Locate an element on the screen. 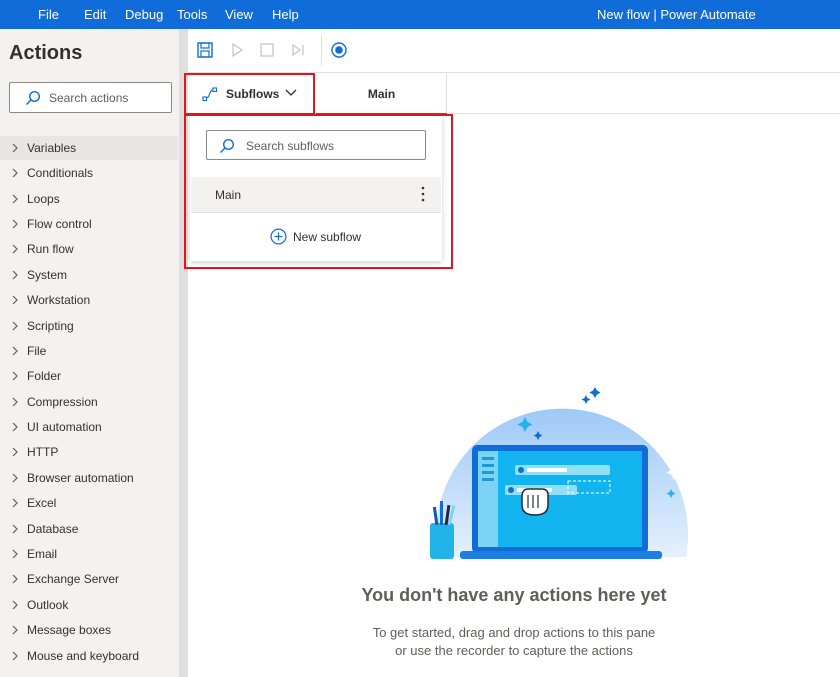 This screenshot has width=840, height=677. actions-pane-scrollbar is located at coordinates (183, 353).